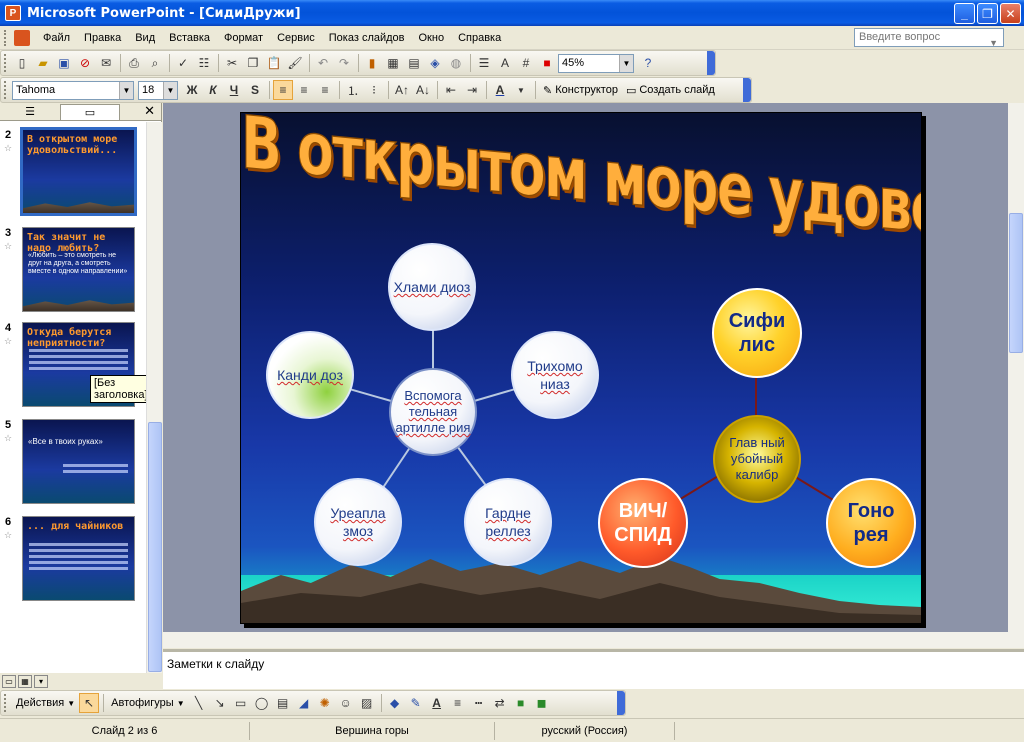  I want to click on node-trichomoniasis: Трихомо ниаз, so click(555, 375).